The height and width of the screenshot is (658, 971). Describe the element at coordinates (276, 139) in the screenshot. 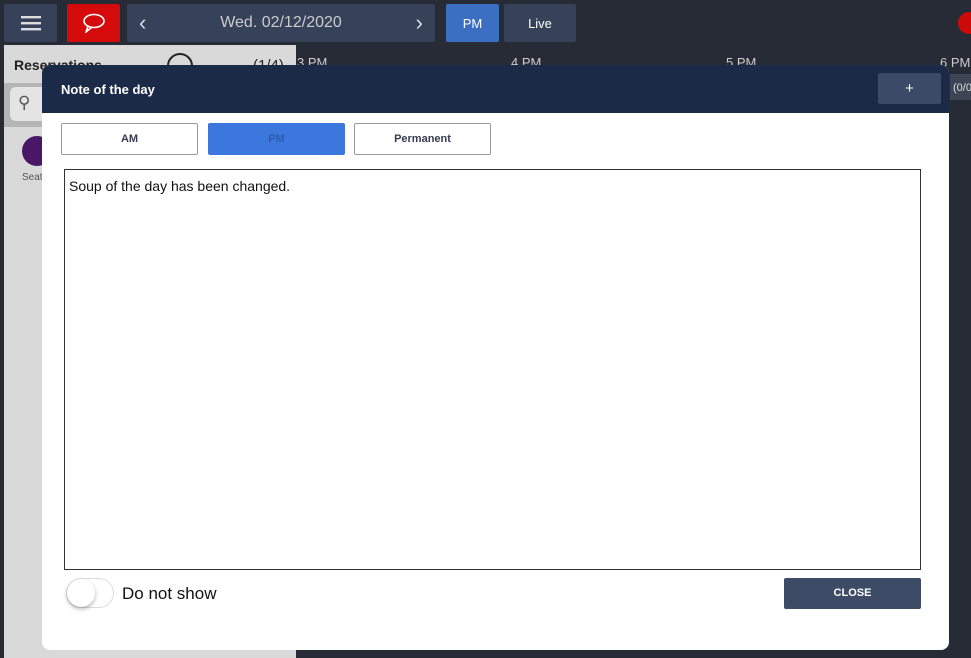

I see `tab-pm: PM` at that location.